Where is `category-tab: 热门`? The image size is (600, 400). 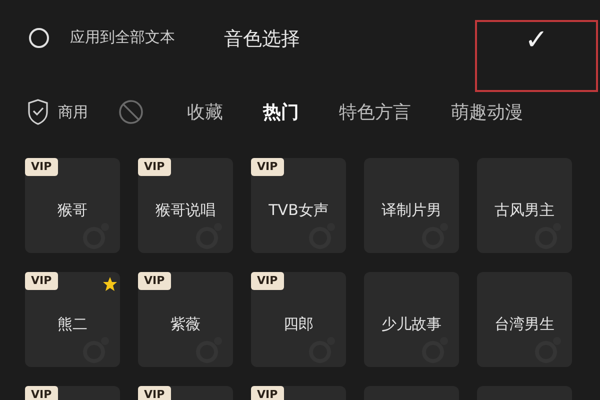 category-tab: 热门 is located at coordinates (281, 112).